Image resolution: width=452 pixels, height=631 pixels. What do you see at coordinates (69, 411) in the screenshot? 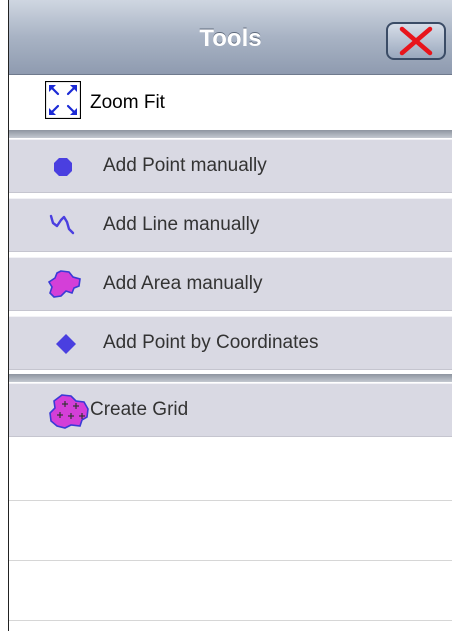
I see `grid-icon` at bounding box center [69, 411].